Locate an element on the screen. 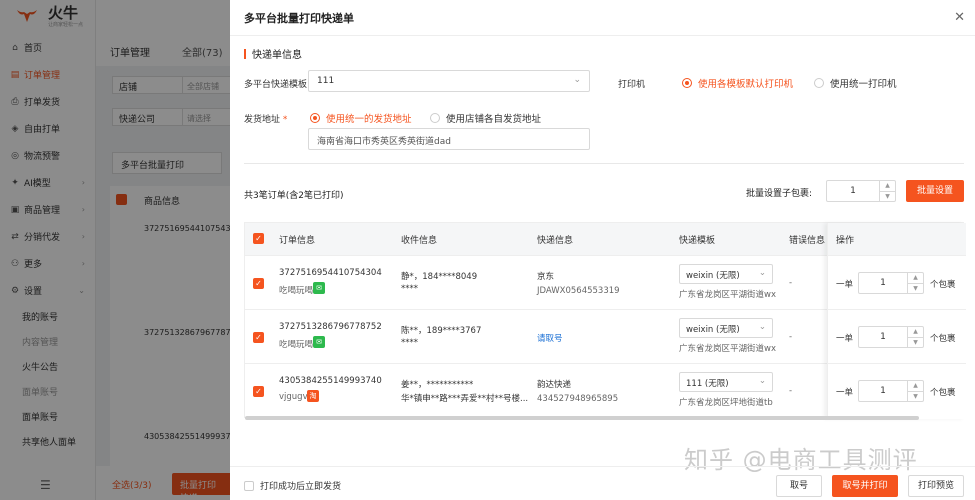 Image resolution: width=975 pixels, height=500 pixels. divider is located at coordinates (604, 163).